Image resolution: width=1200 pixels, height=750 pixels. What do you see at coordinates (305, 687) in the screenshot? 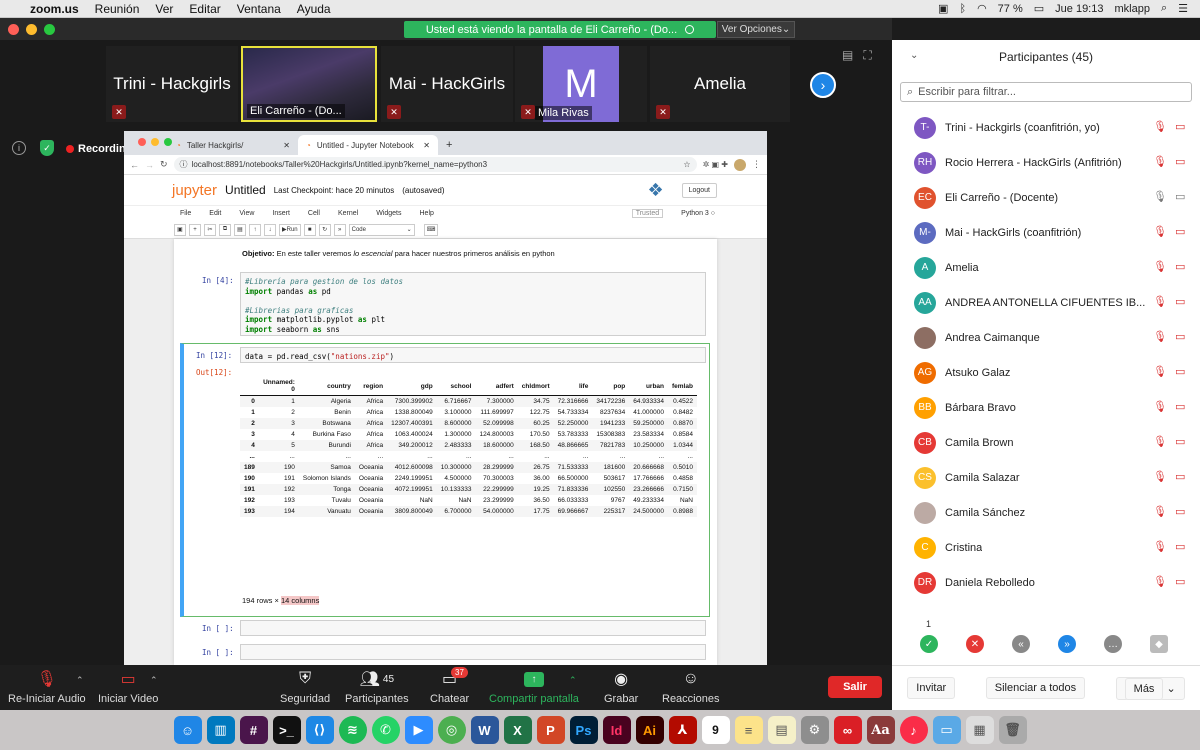
I see `security-button: ⛨ Seguridad` at bounding box center [305, 687].